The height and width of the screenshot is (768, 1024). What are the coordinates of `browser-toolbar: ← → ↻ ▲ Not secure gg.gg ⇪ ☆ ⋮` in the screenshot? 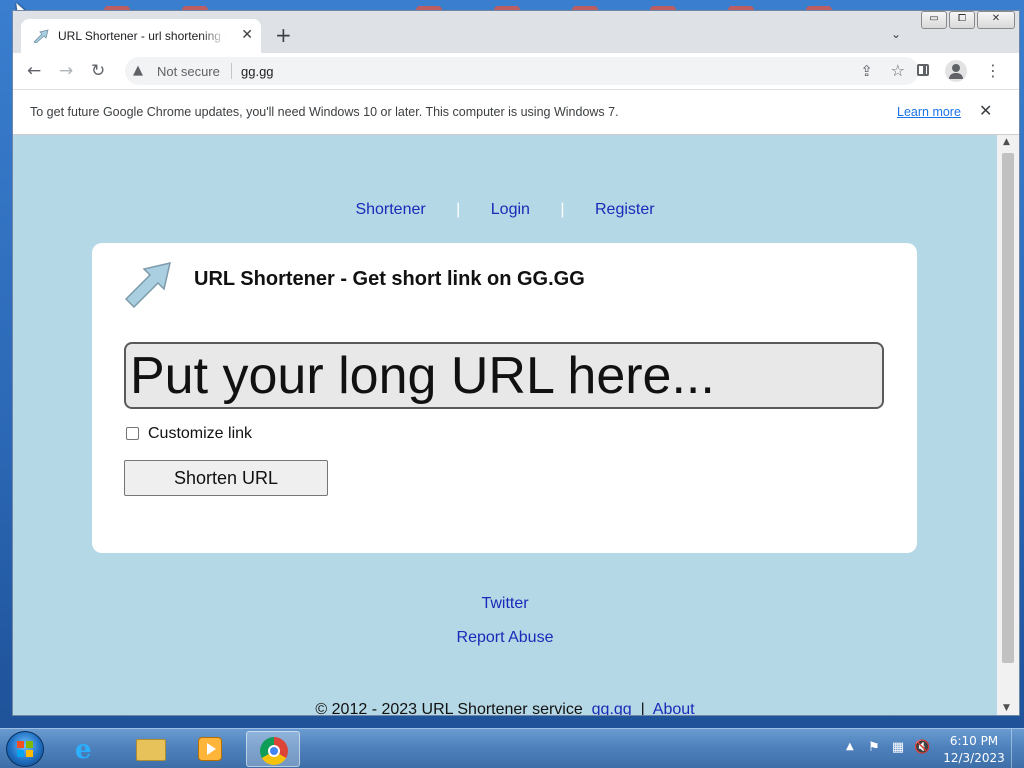 It's located at (516, 71).